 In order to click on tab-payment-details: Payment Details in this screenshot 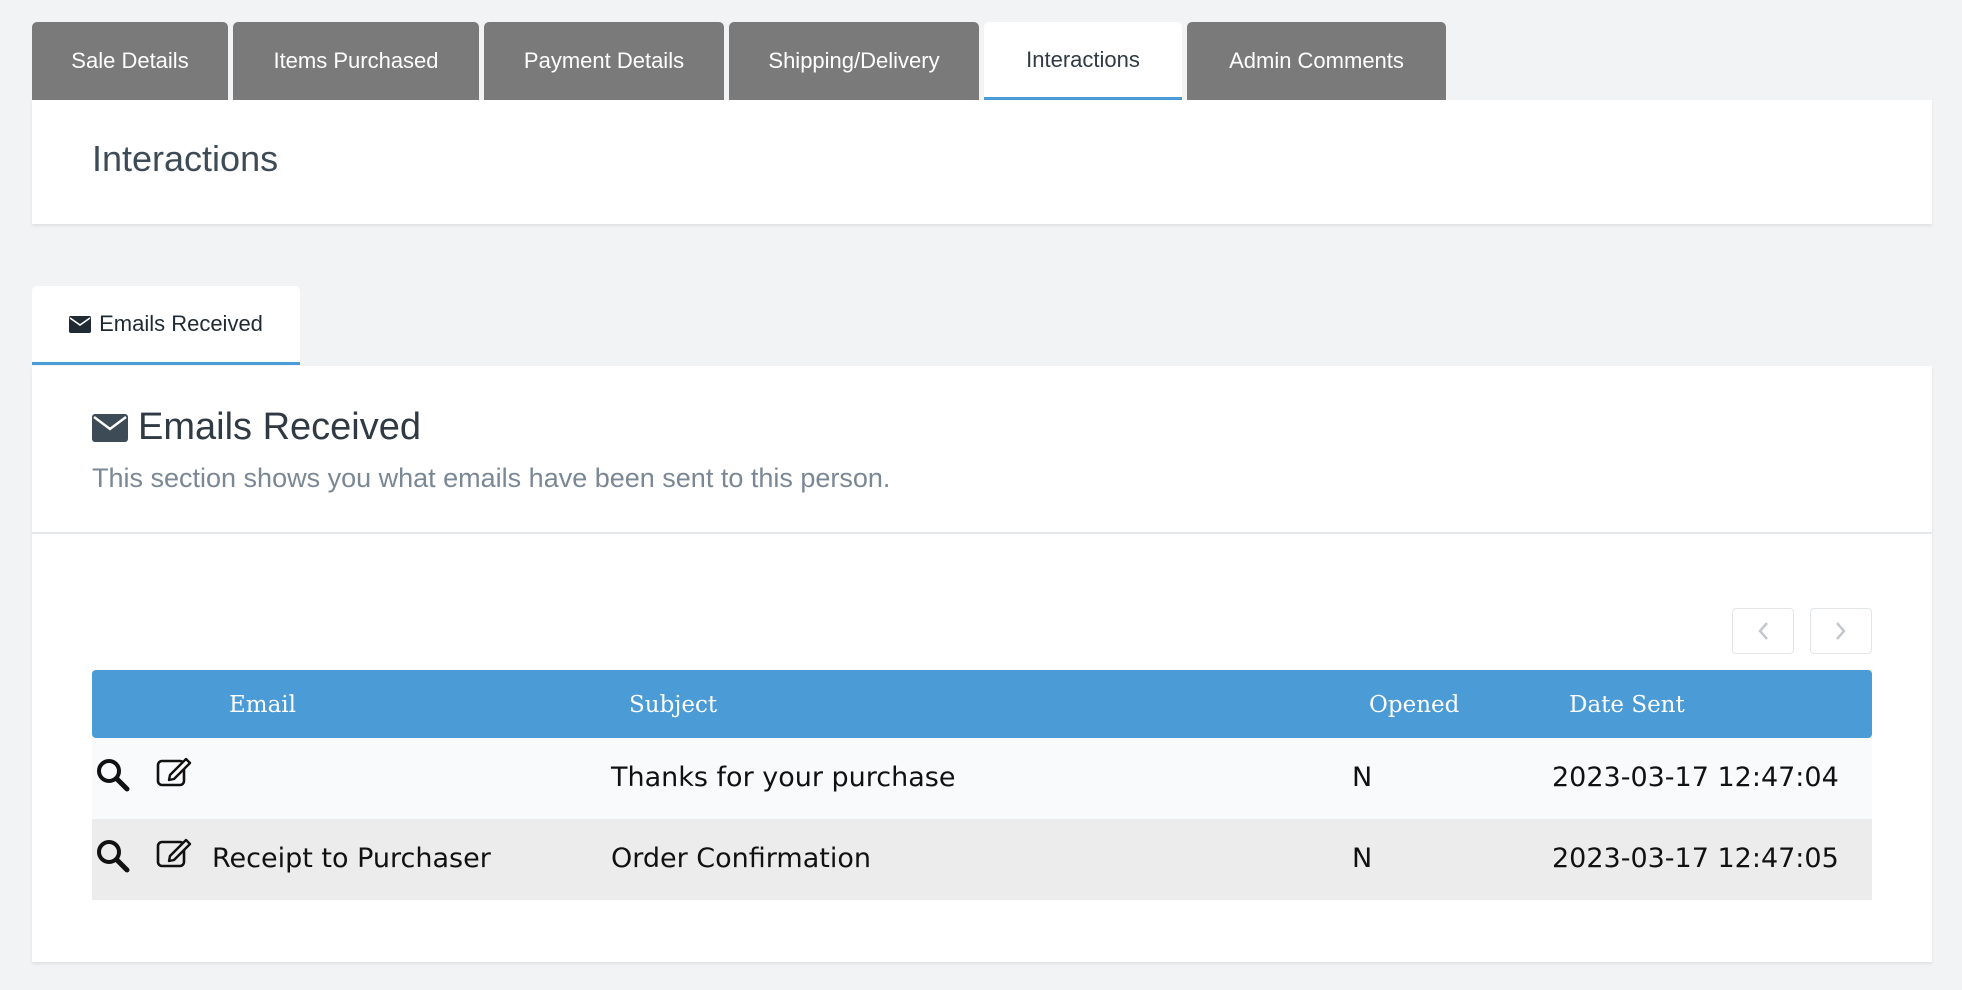, I will do `click(604, 61)`.